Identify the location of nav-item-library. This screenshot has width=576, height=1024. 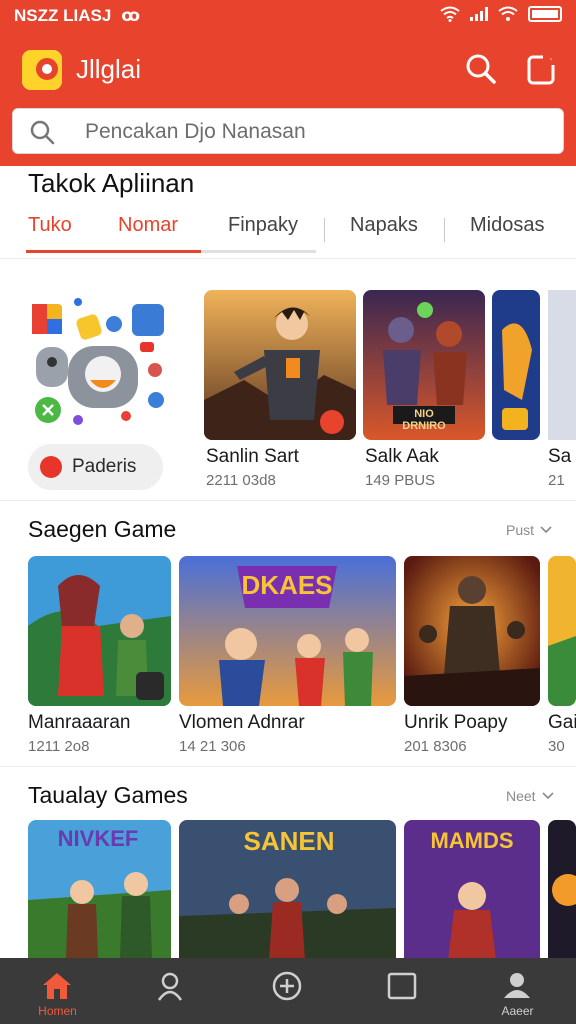
(402, 991).